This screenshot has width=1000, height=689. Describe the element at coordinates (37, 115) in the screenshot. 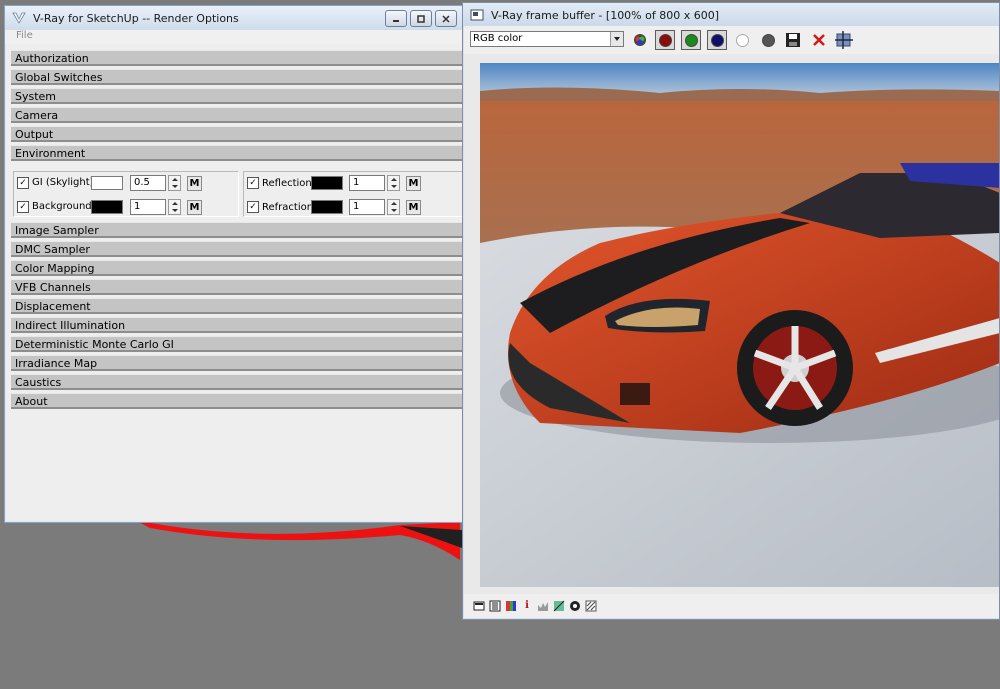

I see `rollout-label: Camera` at that location.